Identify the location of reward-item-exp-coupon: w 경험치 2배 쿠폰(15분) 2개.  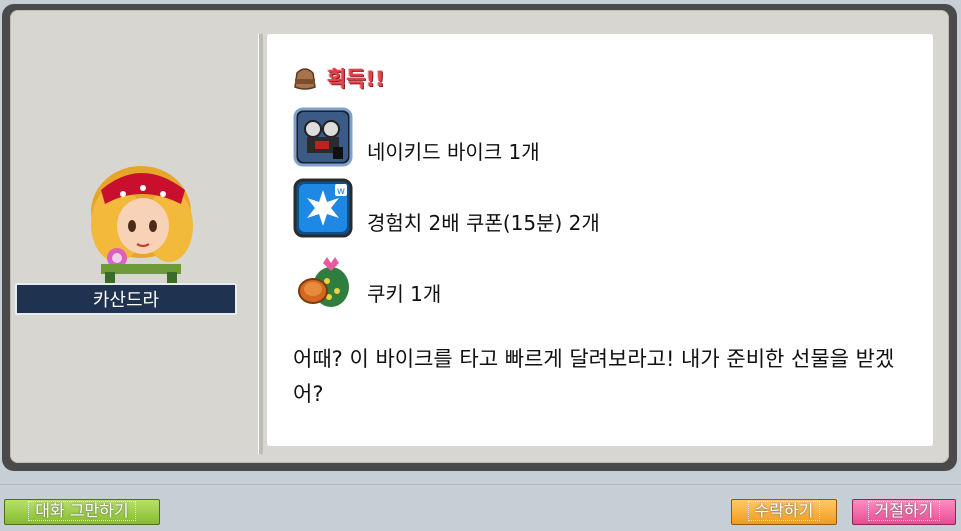
(446, 208).